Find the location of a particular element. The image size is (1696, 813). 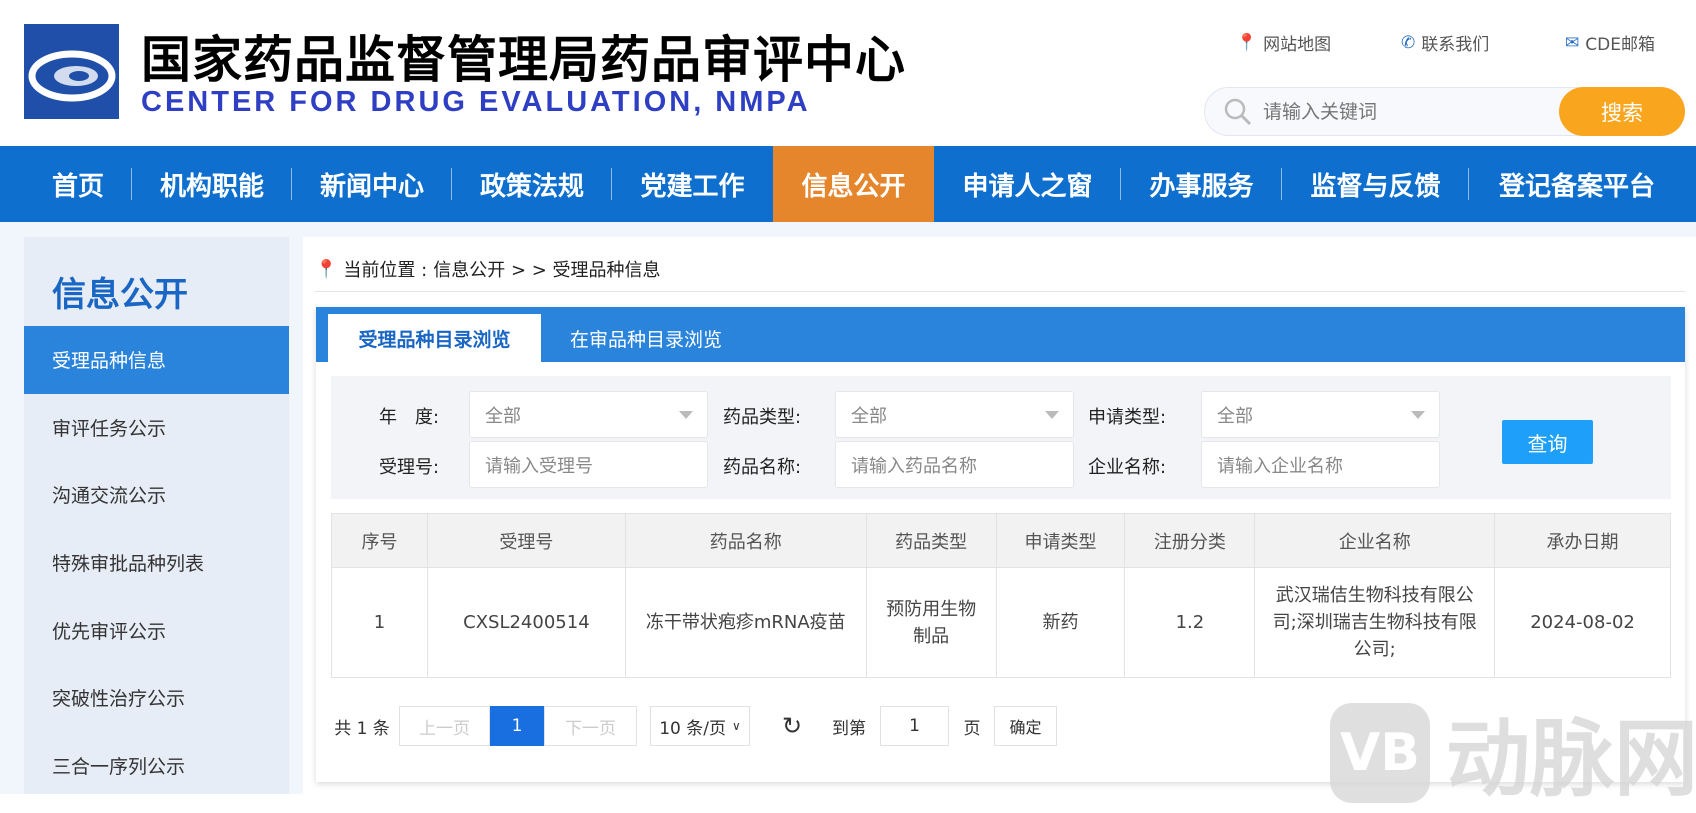

phone-icon: ✆ is located at coordinates (1408, 42).